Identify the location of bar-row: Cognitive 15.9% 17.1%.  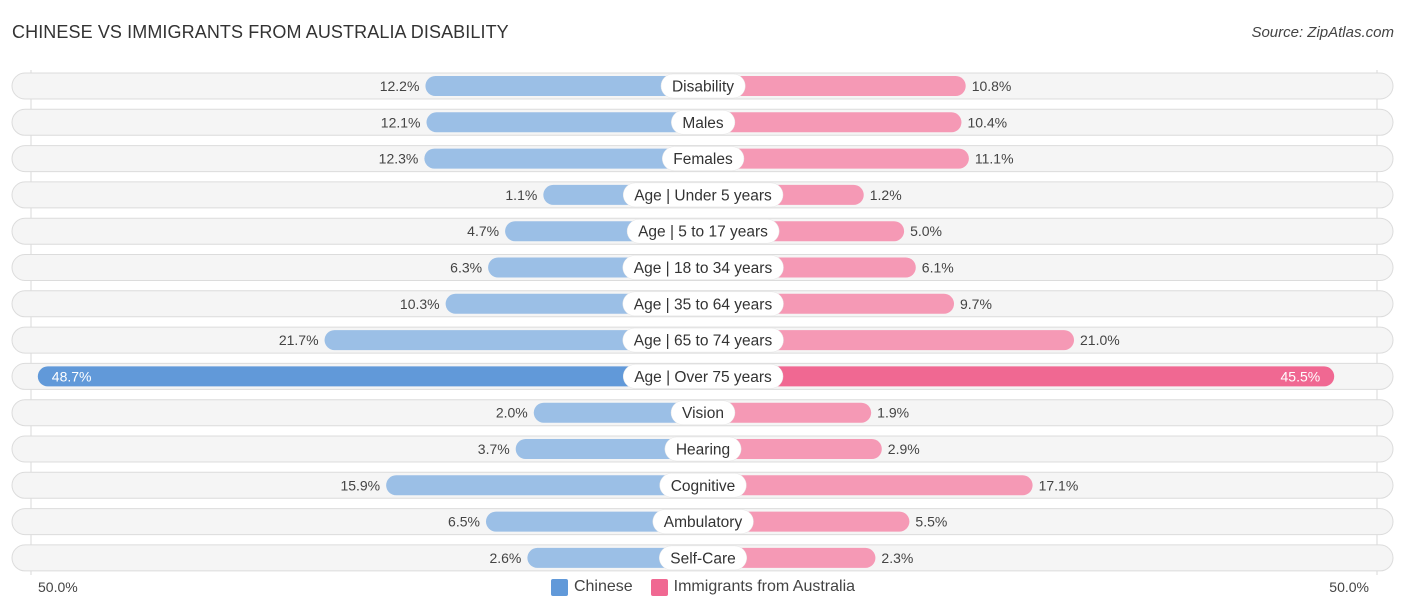
(702, 485).